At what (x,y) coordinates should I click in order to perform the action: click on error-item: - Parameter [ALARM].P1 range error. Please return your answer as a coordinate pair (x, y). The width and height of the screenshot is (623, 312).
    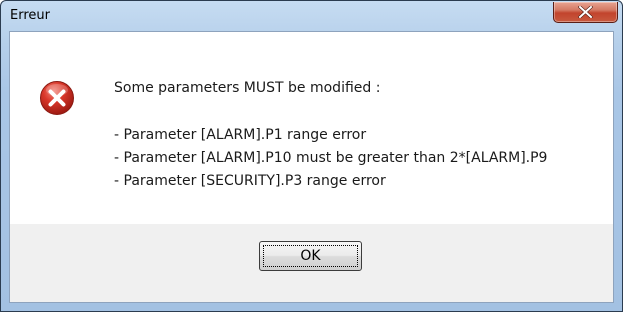
    Looking at the image, I should click on (240, 135).